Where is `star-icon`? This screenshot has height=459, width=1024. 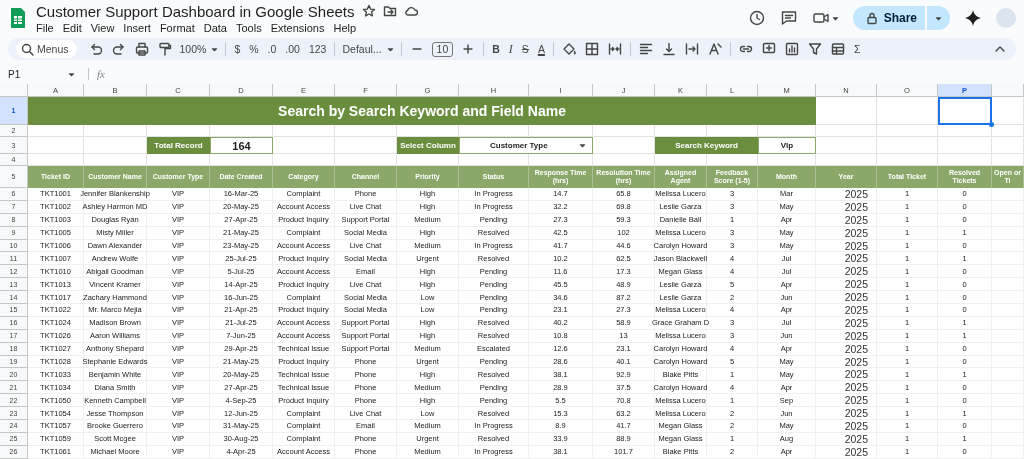
star-icon is located at coordinates (368, 11).